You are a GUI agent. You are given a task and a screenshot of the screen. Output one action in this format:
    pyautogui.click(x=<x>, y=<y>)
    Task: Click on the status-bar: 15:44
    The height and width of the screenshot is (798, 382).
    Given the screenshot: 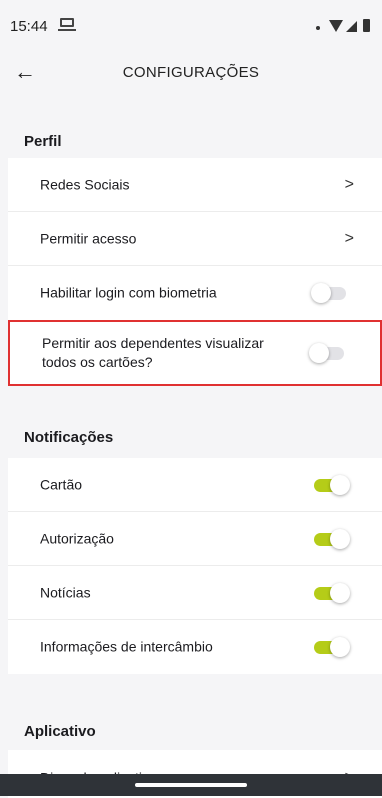 What is the action you would take?
    pyautogui.click(x=191, y=20)
    